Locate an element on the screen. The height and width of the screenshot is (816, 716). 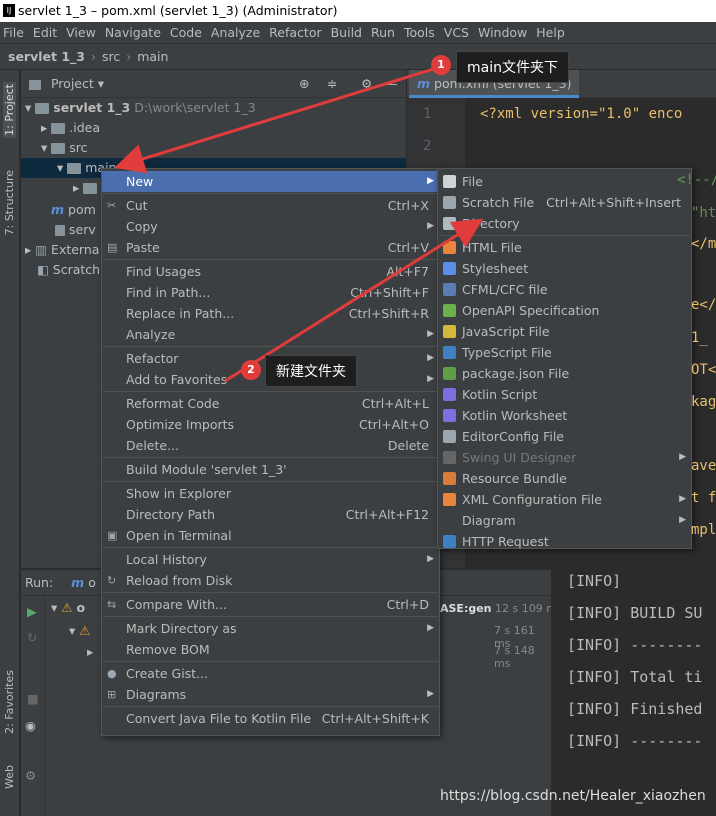
code-fragment: kag is located at coordinates (703, 402).